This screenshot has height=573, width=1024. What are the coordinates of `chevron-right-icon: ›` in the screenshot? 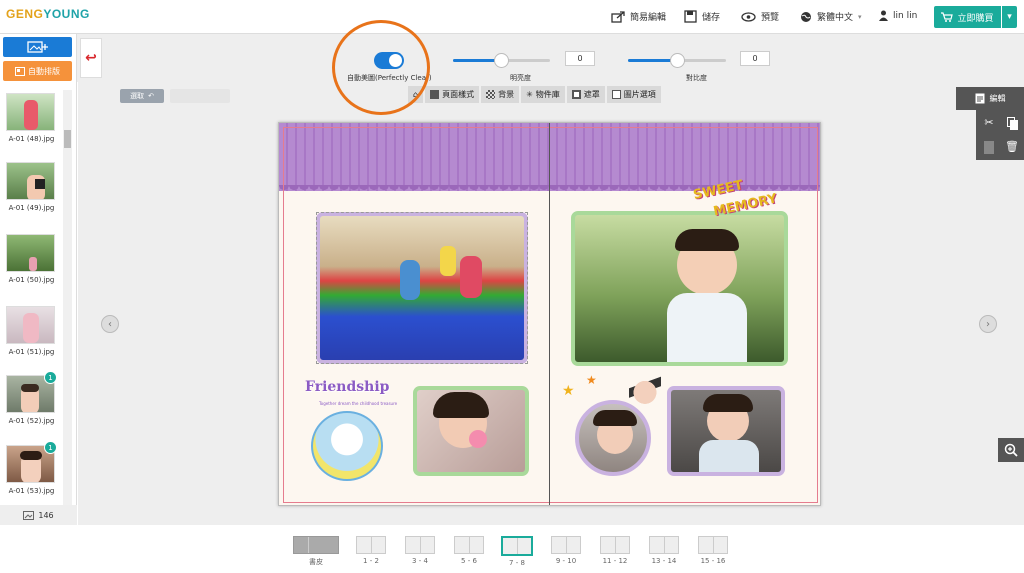 It's located at (988, 324).